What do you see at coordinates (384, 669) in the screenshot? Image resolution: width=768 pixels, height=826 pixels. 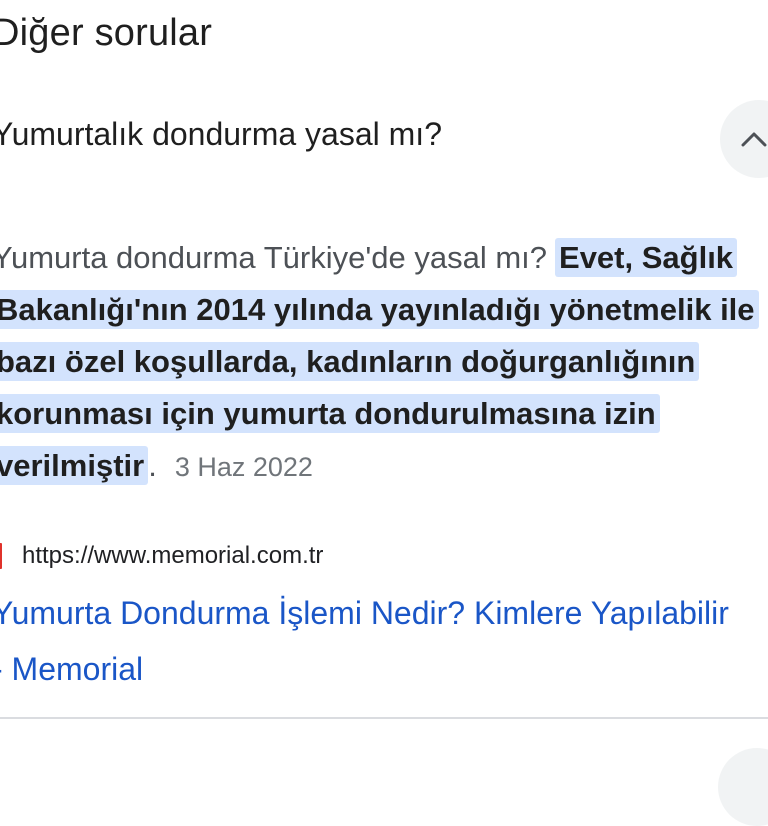 I see `result-title-line-2: - Memorial` at bounding box center [384, 669].